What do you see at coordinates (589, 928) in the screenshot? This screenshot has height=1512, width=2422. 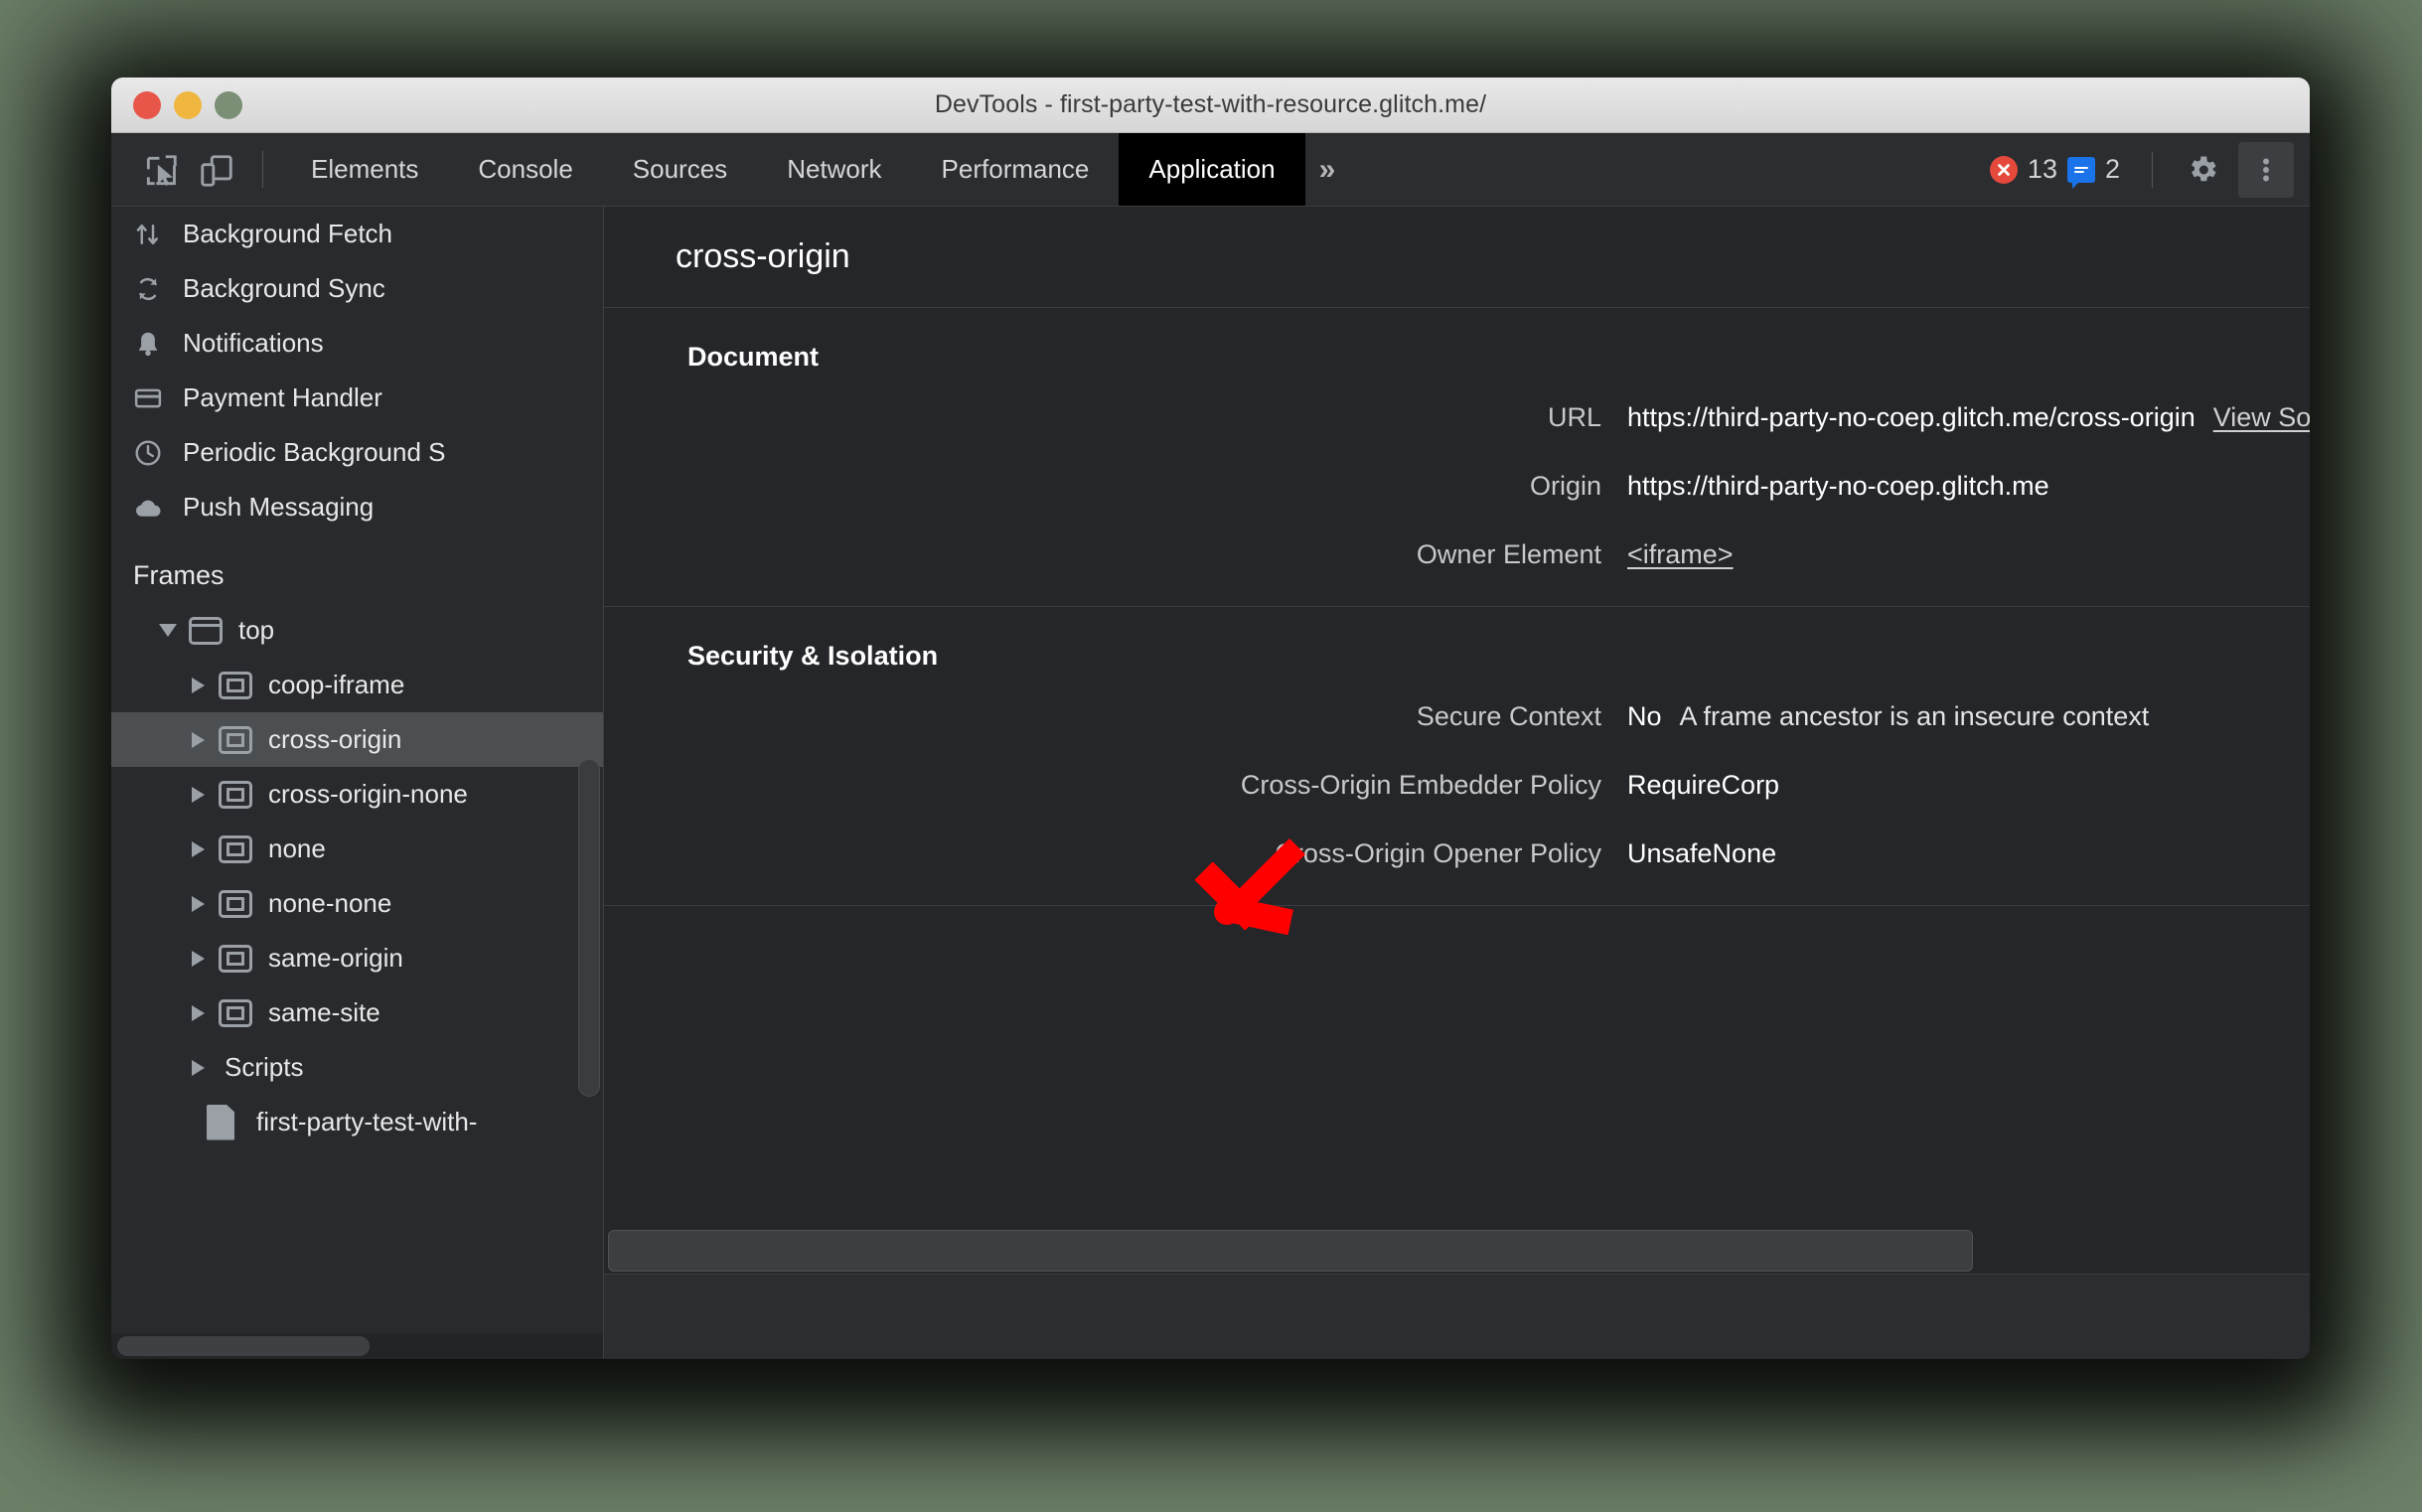 I see `sidebar-vertical-scrollbar` at bounding box center [589, 928].